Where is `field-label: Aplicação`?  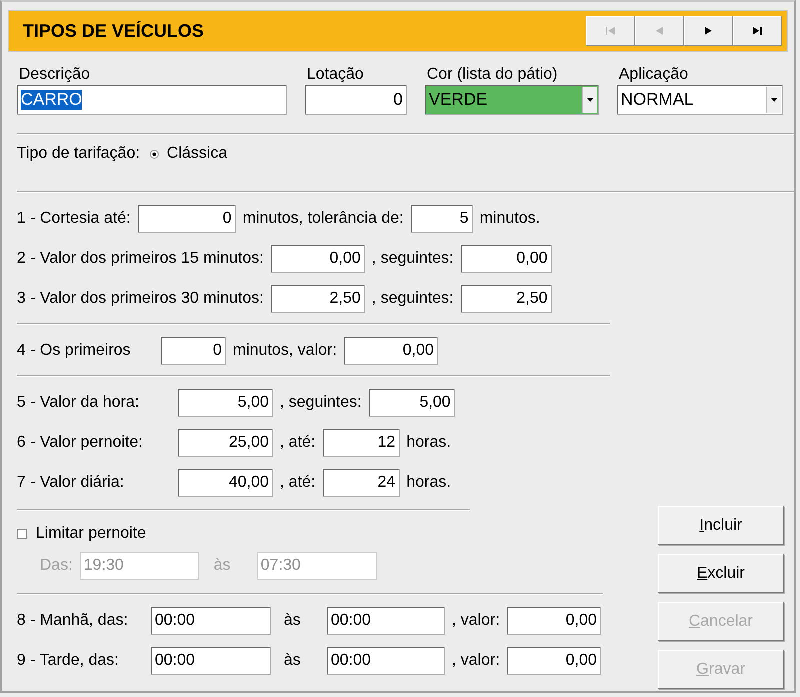
field-label: Aplicação is located at coordinates (654, 75).